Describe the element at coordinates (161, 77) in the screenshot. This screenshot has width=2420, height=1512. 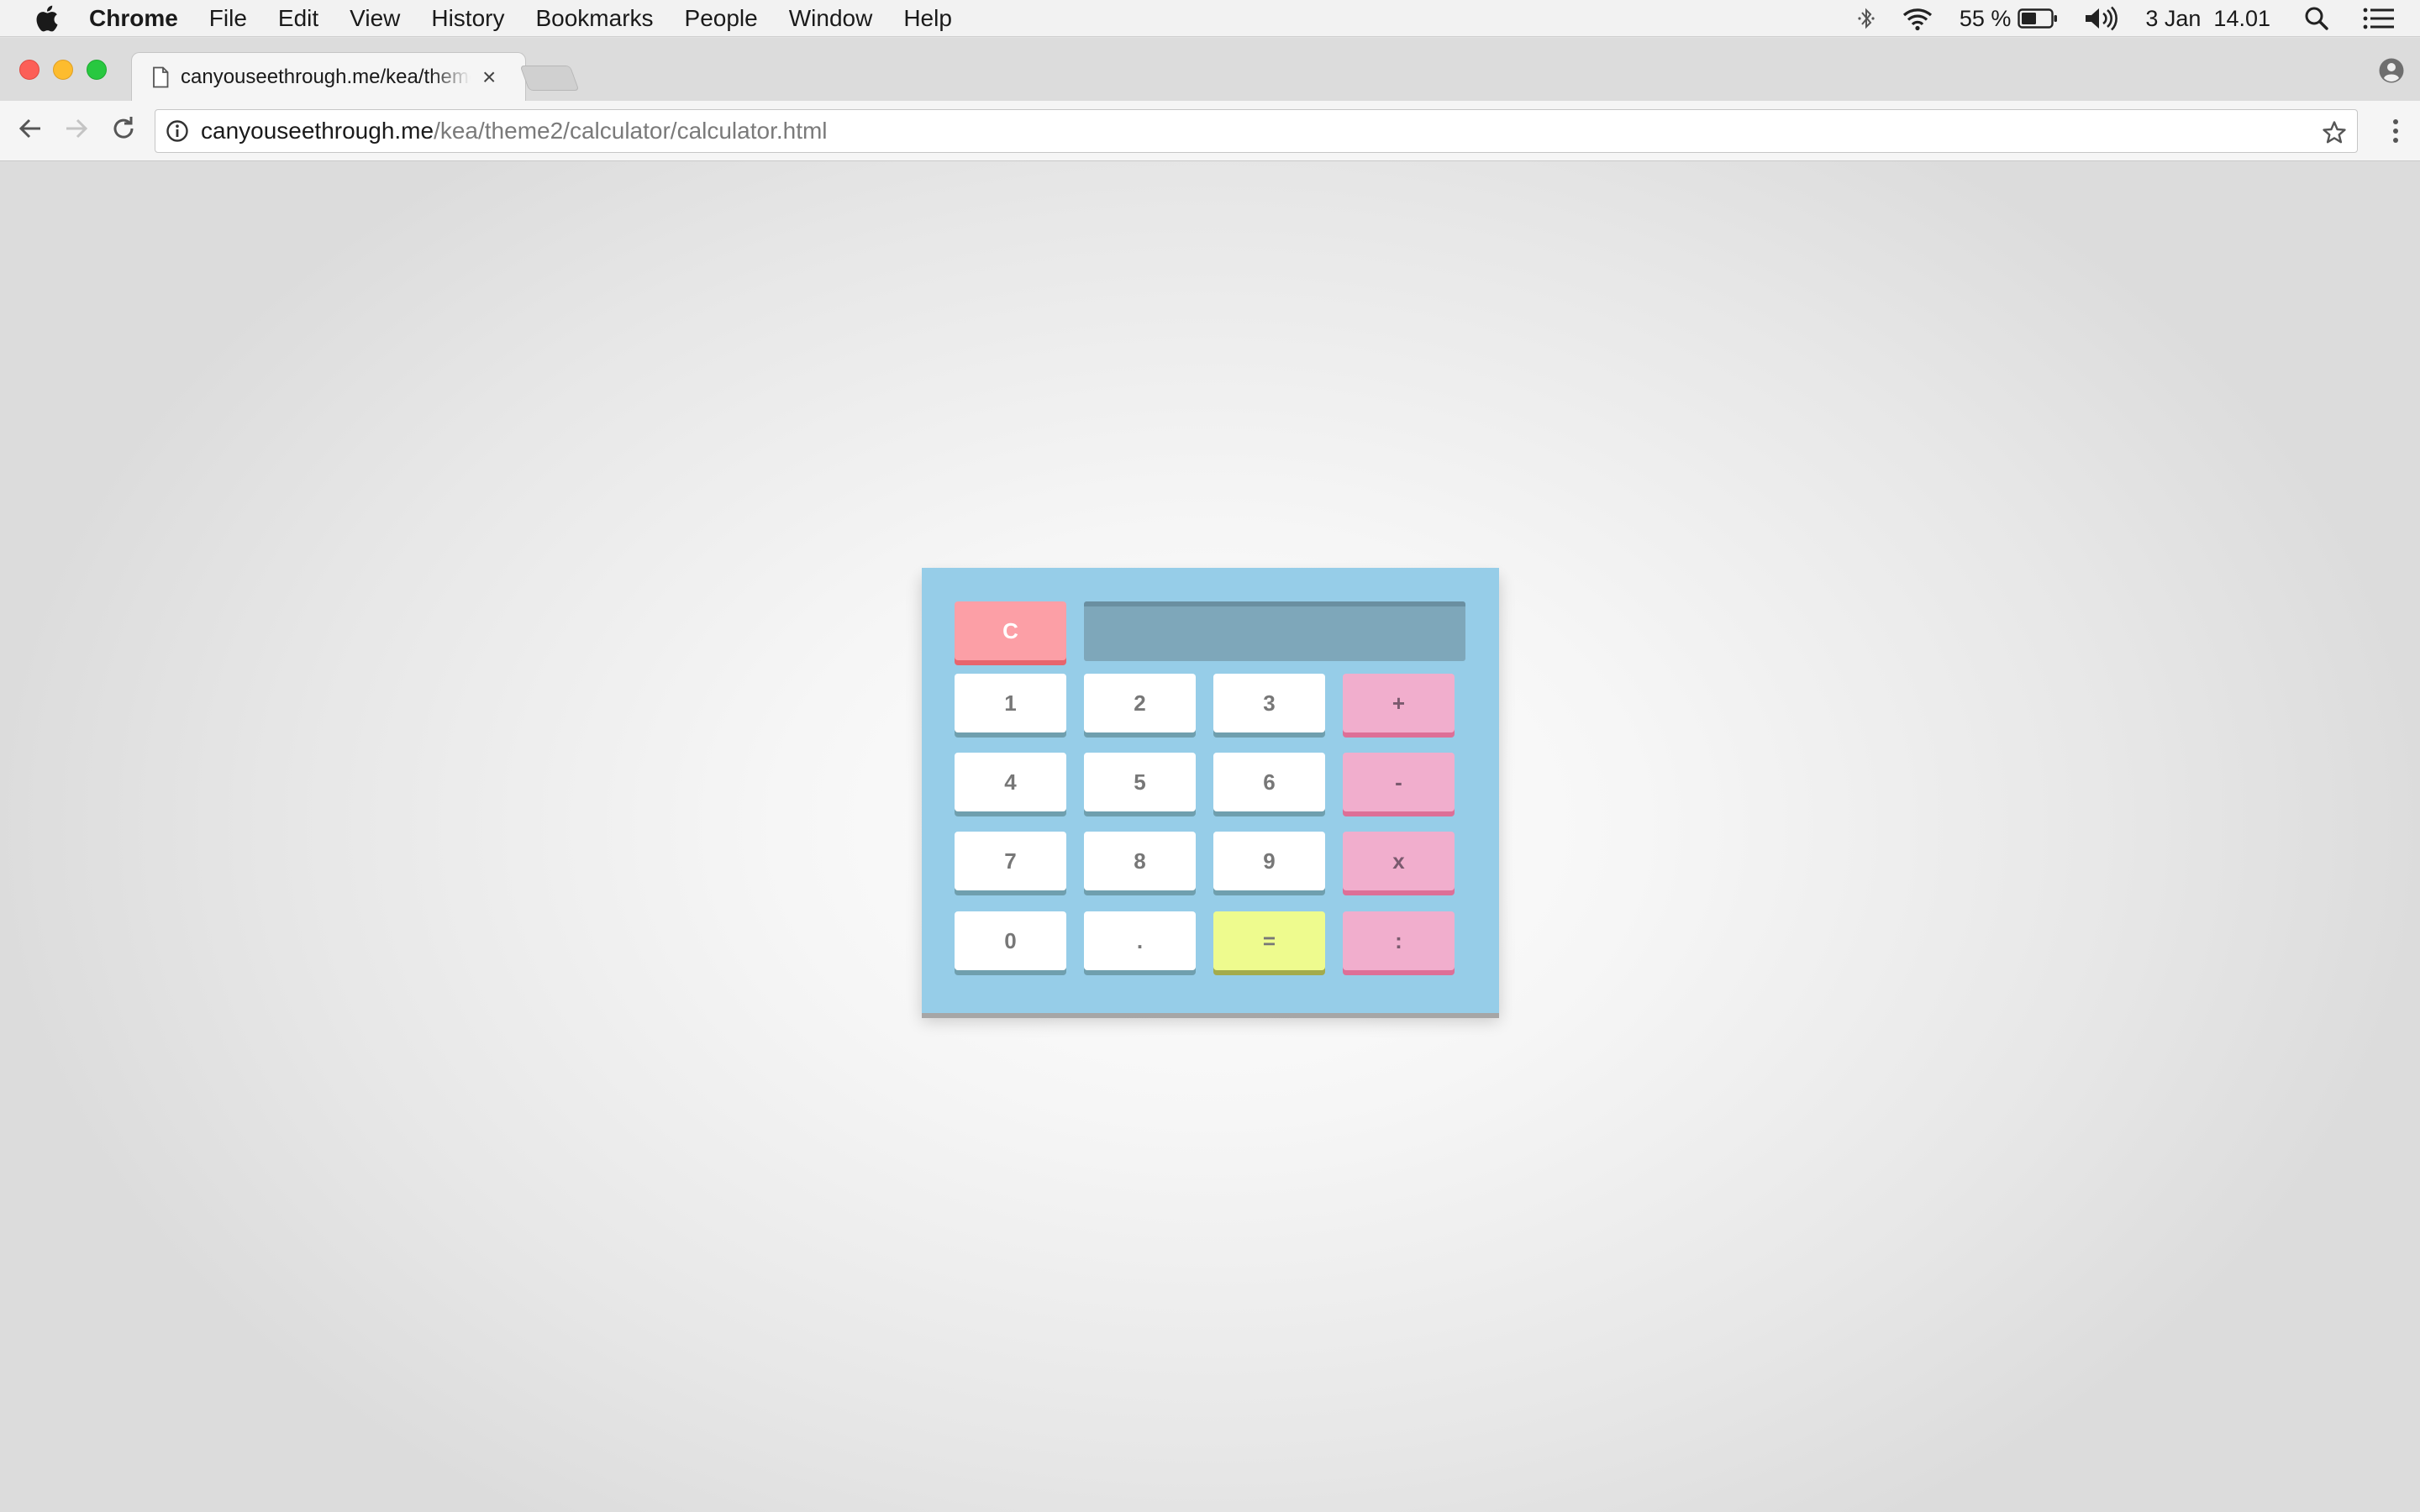
I see `page-icon` at that location.